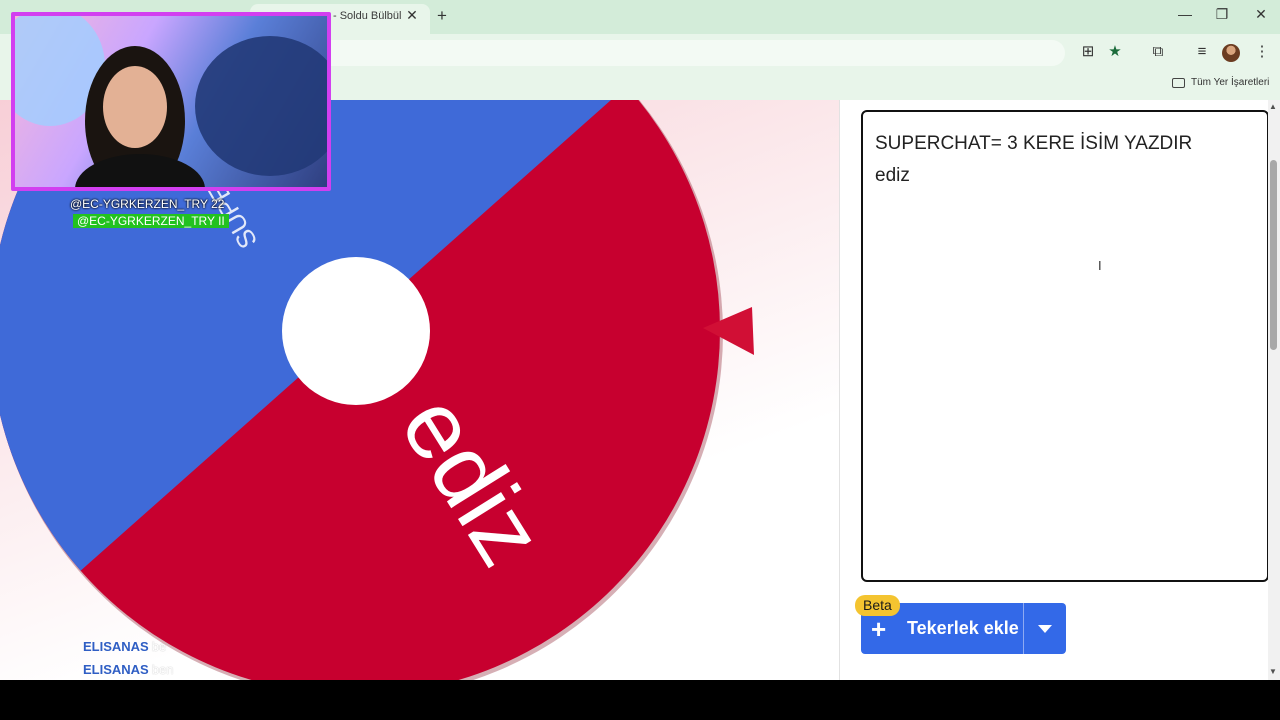 The height and width of the screenshot is (720, 1280). I want to click on address-bar, so click(682, 53).